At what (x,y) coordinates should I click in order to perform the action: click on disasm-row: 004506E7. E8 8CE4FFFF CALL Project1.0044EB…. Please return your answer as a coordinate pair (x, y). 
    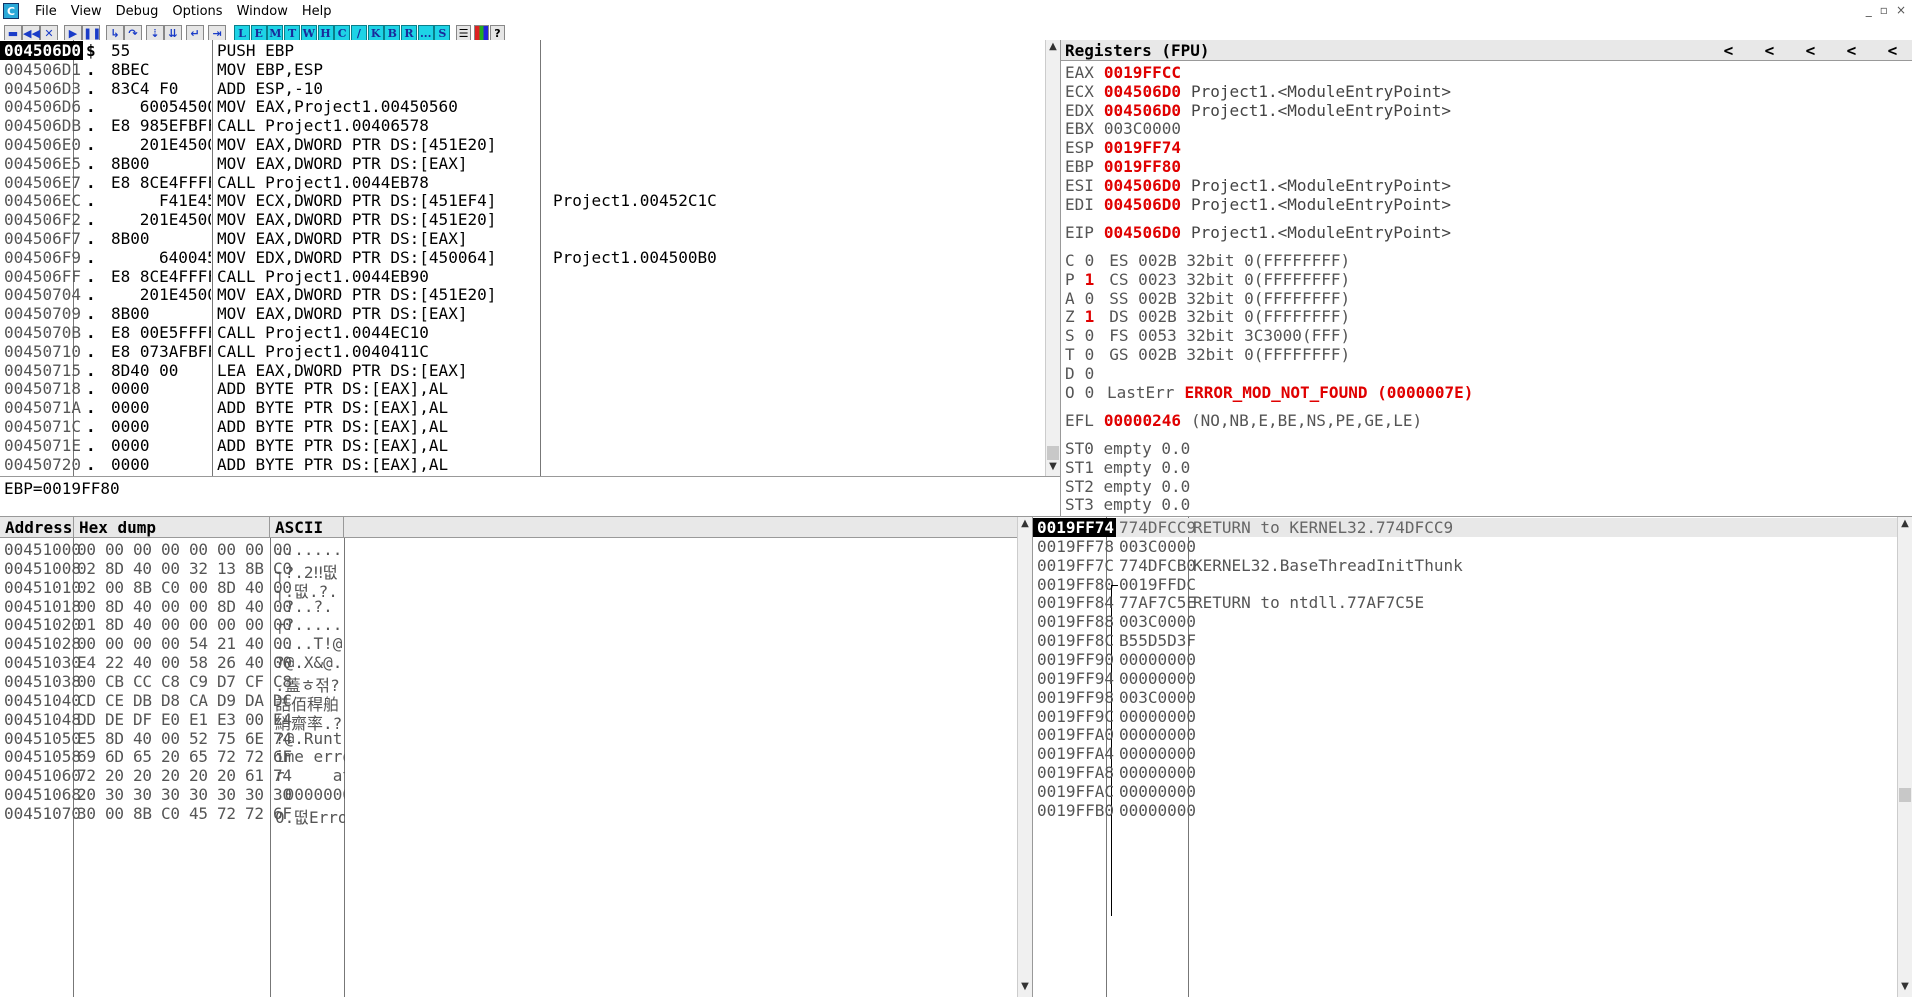
    Looking at the image, I should click on (522, 182).